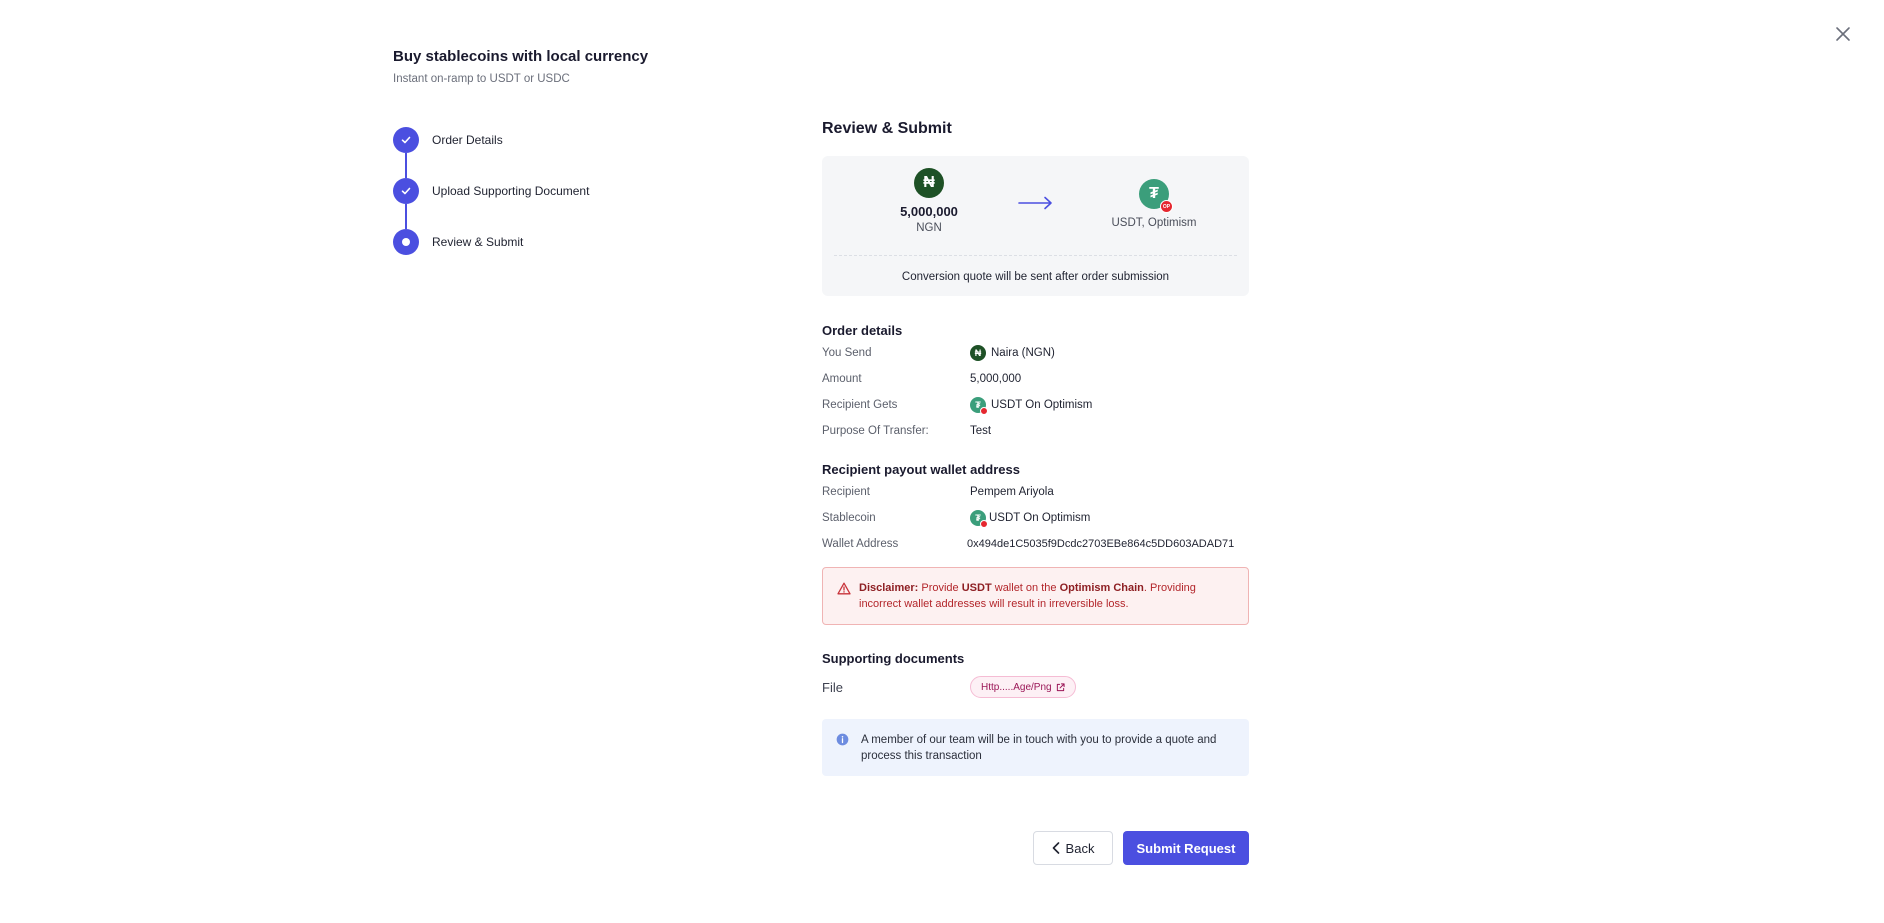  What do you see at coordinates (467, 140) in the screenshot?
I see `step-label: Order Details` at bounding box center [467, 140].